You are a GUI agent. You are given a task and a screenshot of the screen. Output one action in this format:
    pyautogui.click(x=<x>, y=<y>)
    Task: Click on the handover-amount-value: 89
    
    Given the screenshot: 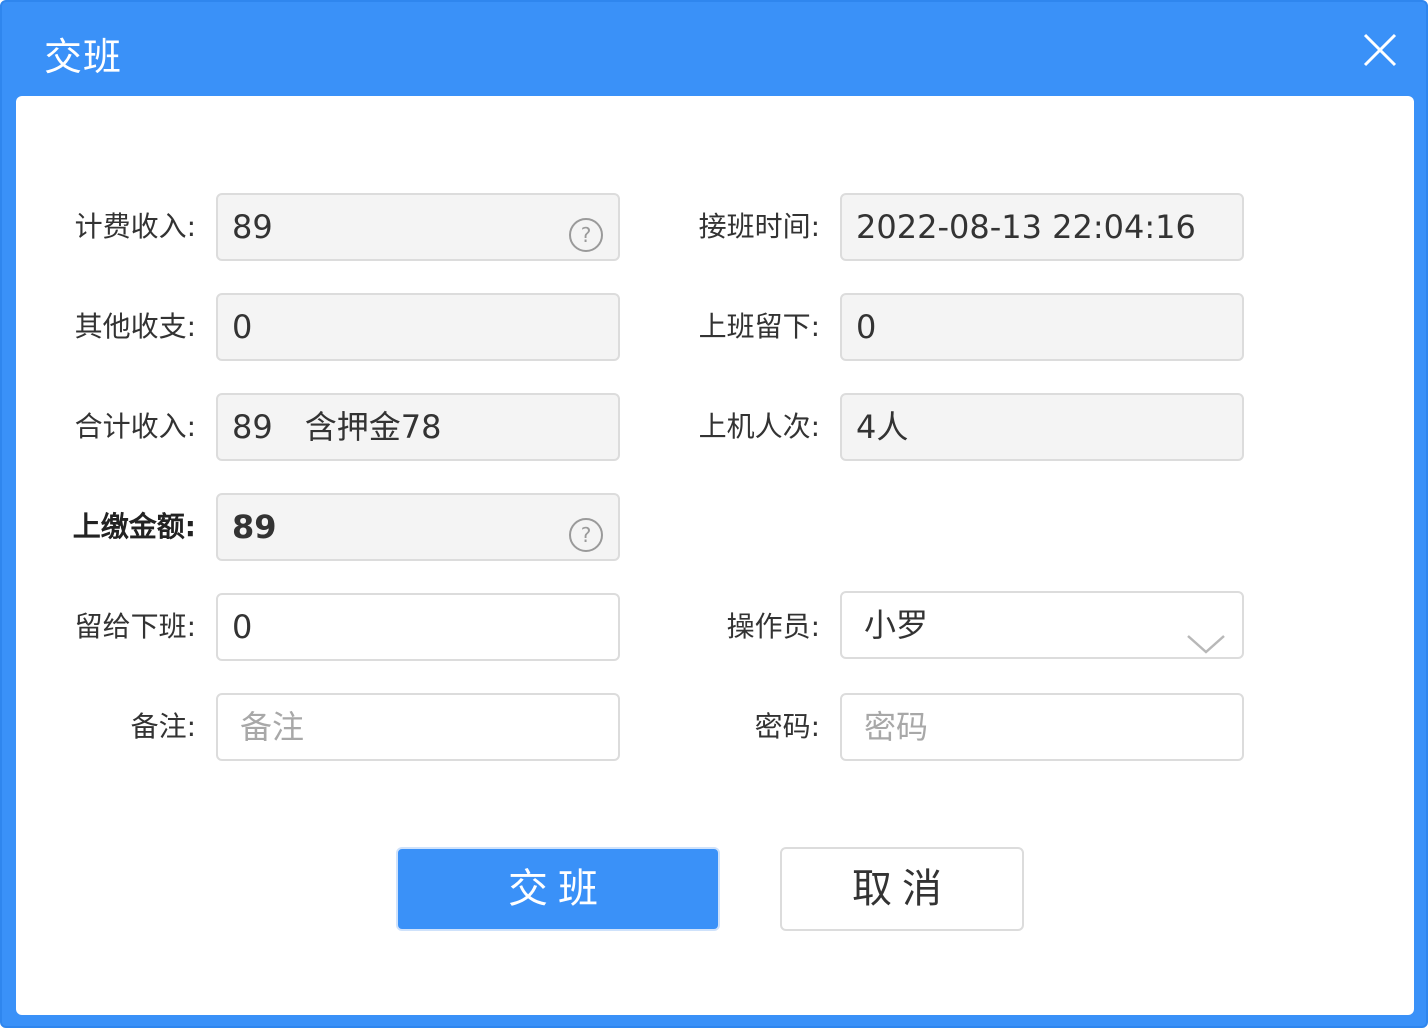 What is the action you would take?
    pyautogui.click(x=254, y=527)
    